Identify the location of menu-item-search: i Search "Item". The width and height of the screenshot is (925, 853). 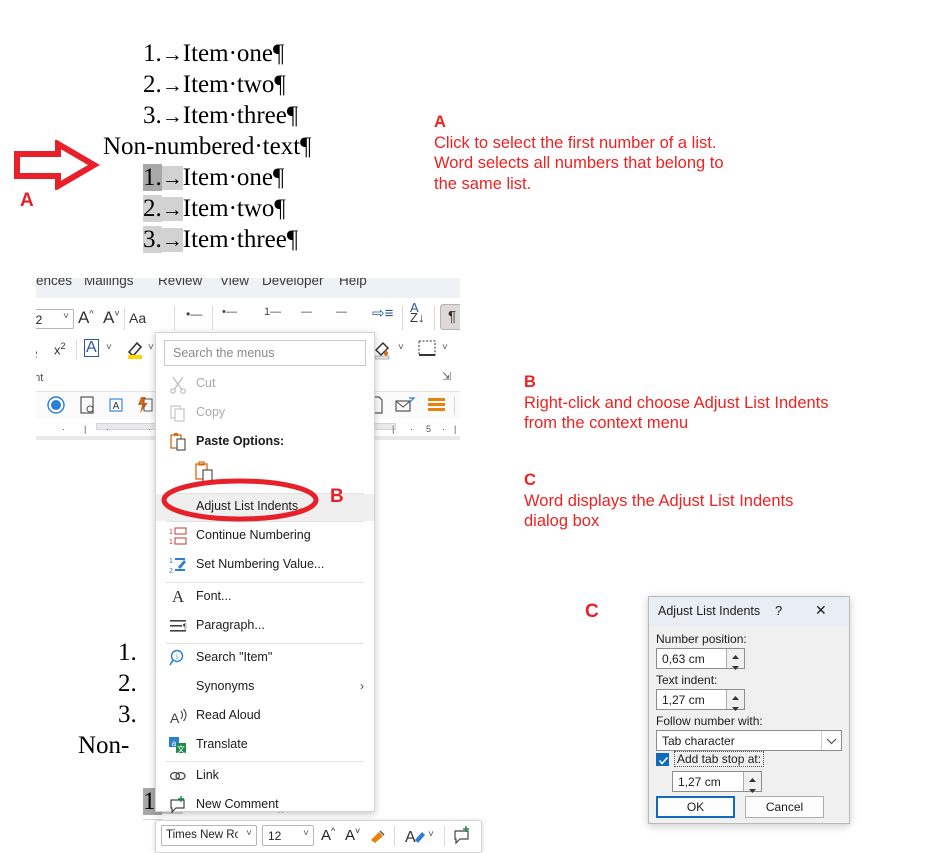
(265, 658).